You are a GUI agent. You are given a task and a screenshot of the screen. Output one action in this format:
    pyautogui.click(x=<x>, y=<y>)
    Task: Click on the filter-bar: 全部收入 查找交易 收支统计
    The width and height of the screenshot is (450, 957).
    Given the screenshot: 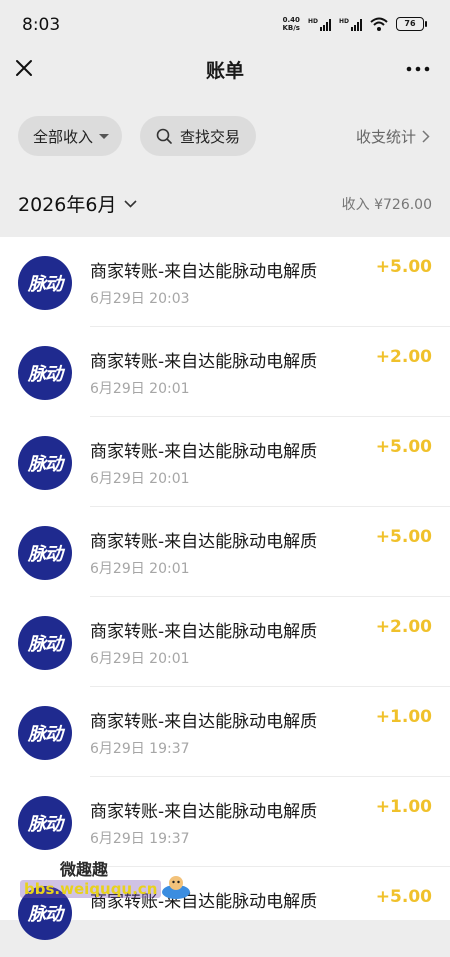 What is the action you would take?
    pyautogui.click(x=225, y=123)
    